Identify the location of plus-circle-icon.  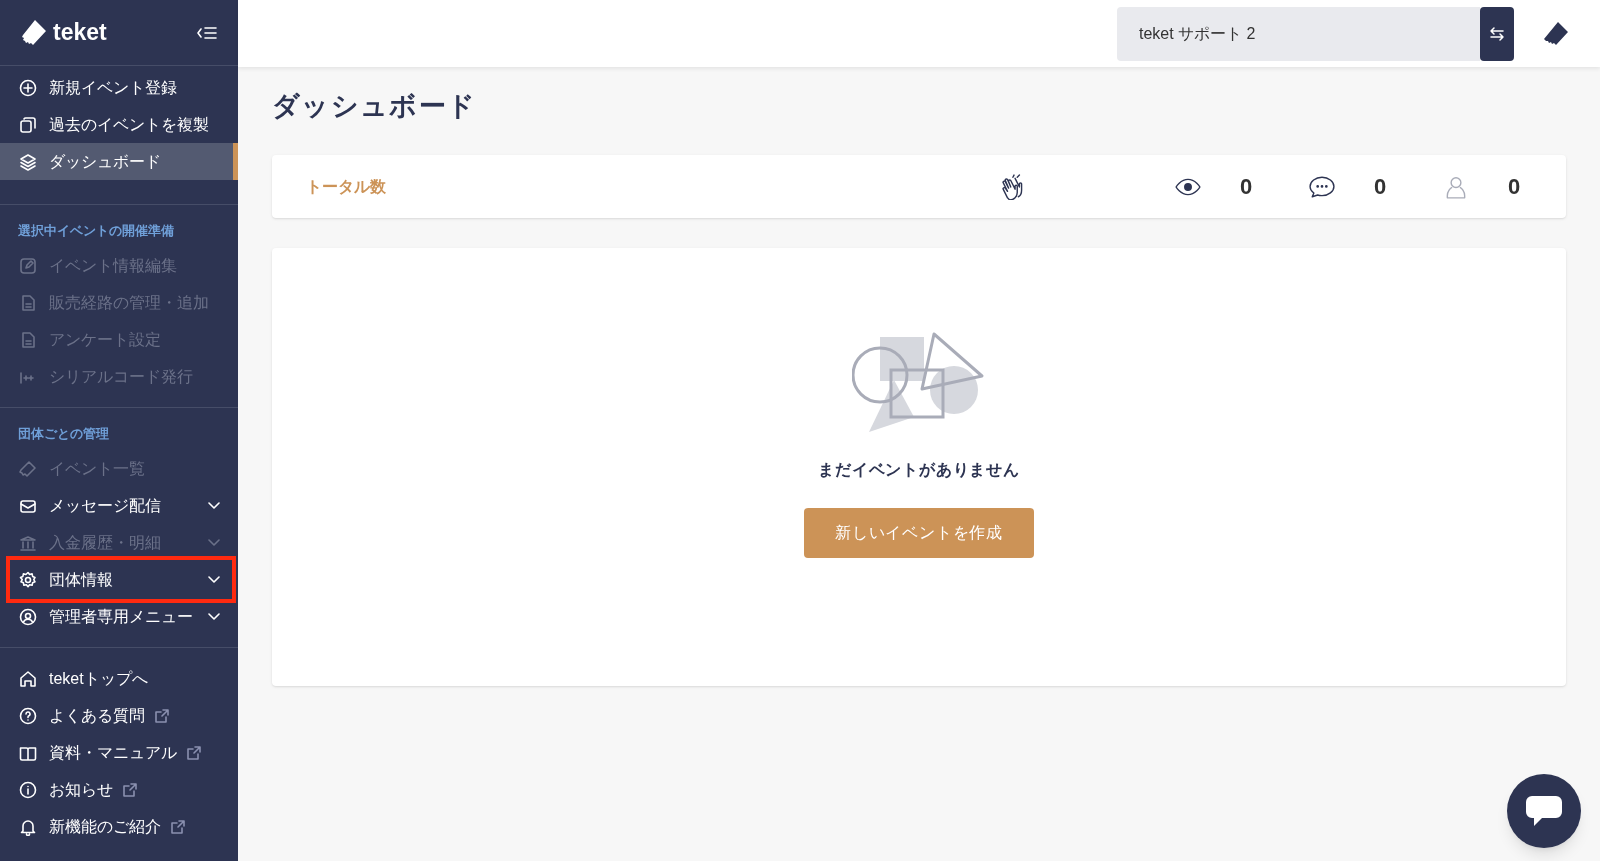
(28, 87).